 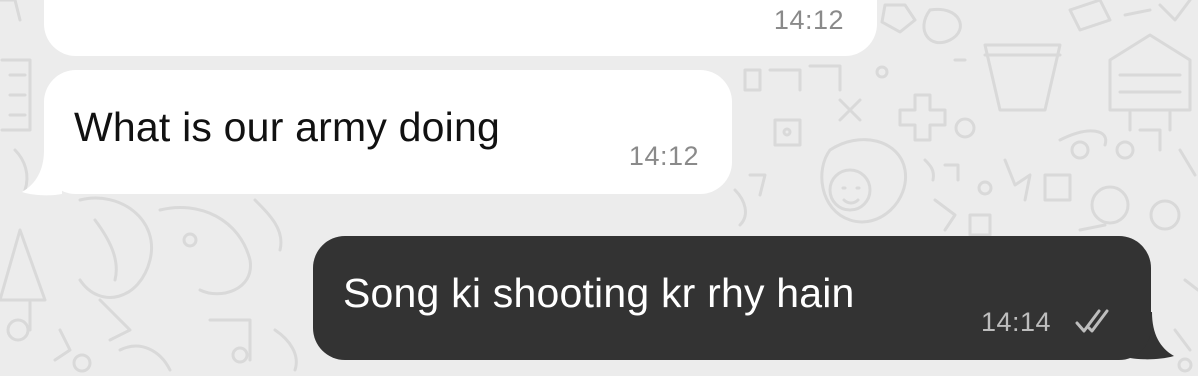 I want to click on read-double-check-icon, so click(x=1092, y=321).